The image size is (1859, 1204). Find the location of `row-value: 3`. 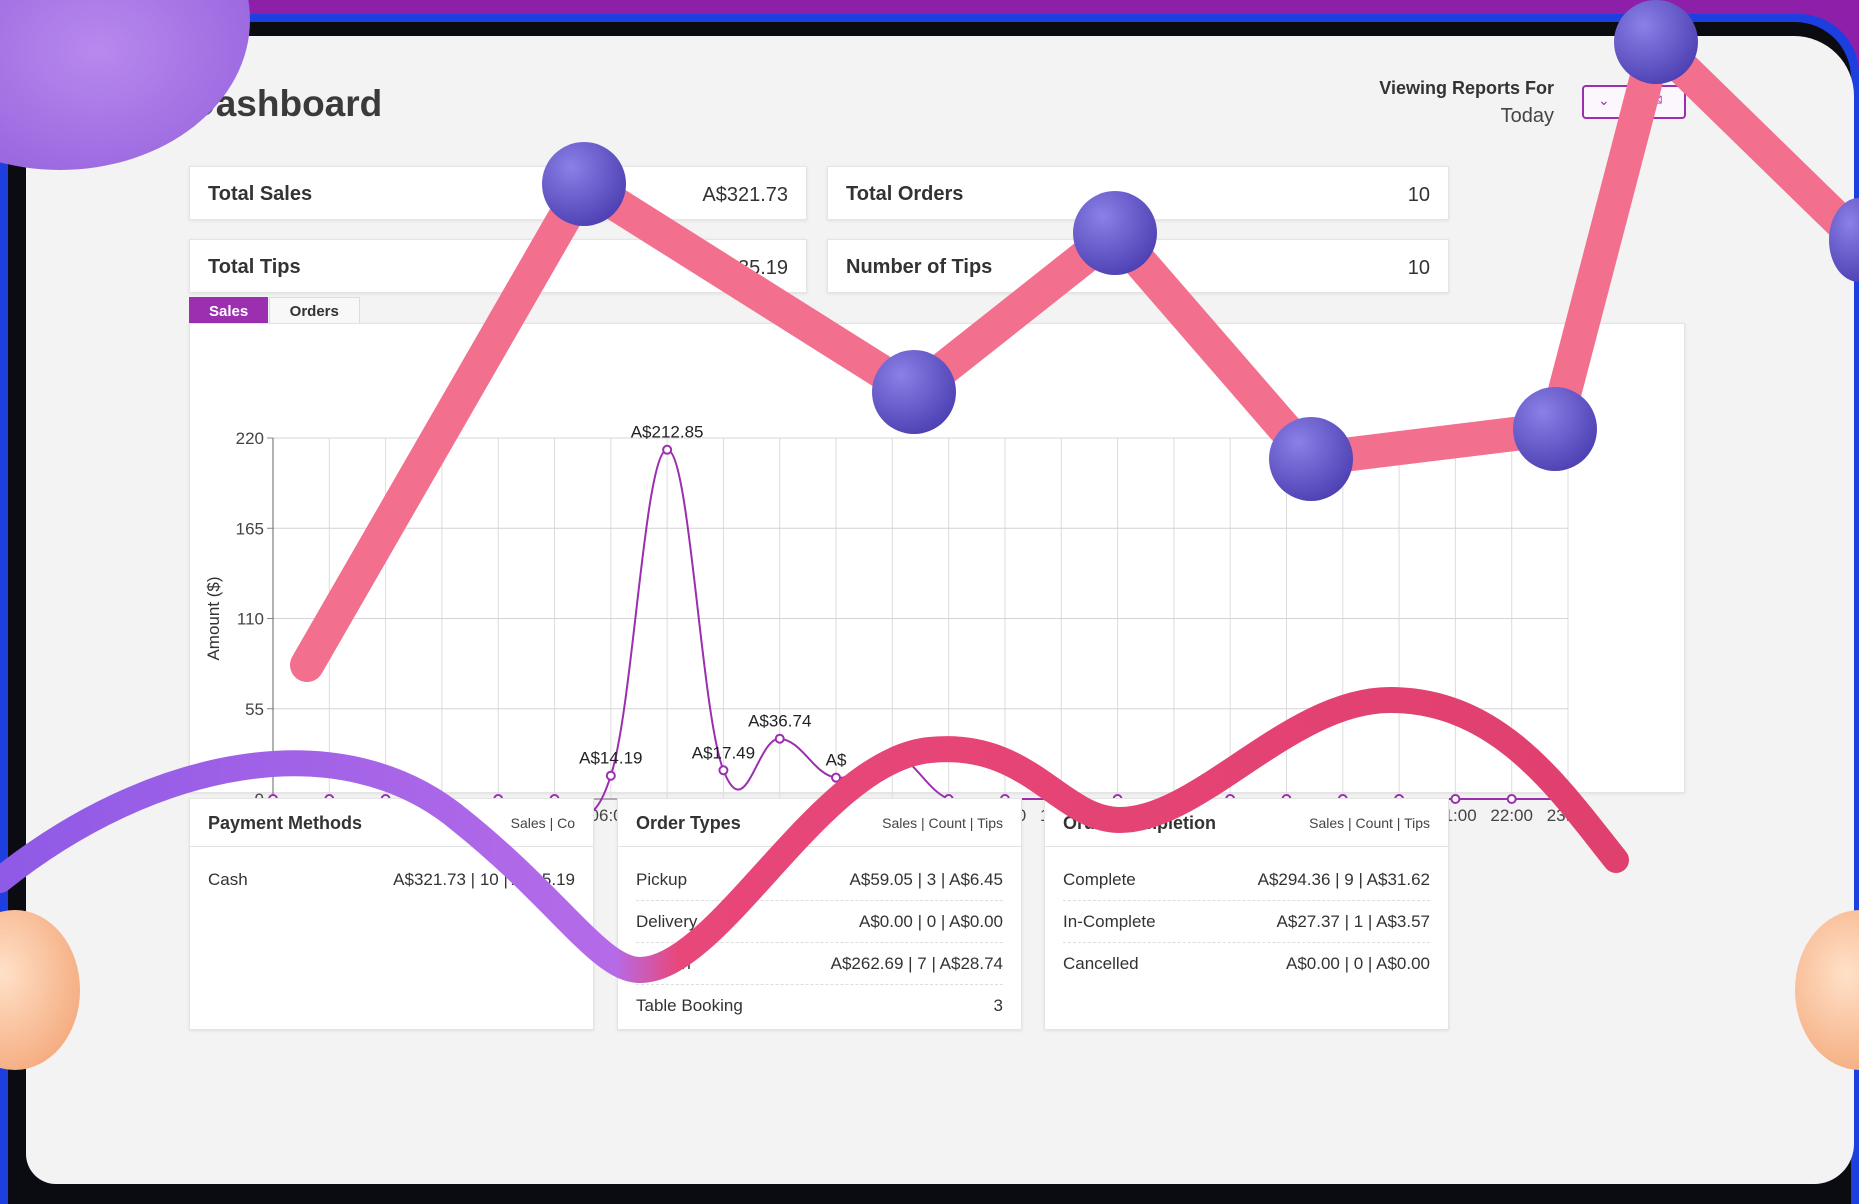

row-value: 3 is located at coordinates (998, 1005).